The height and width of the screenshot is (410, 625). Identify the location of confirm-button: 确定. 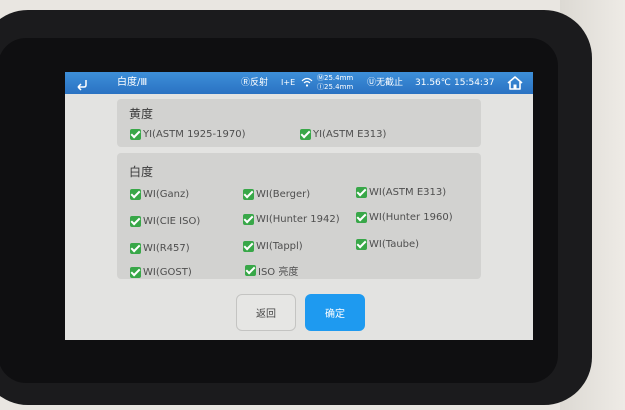
(335, 312).